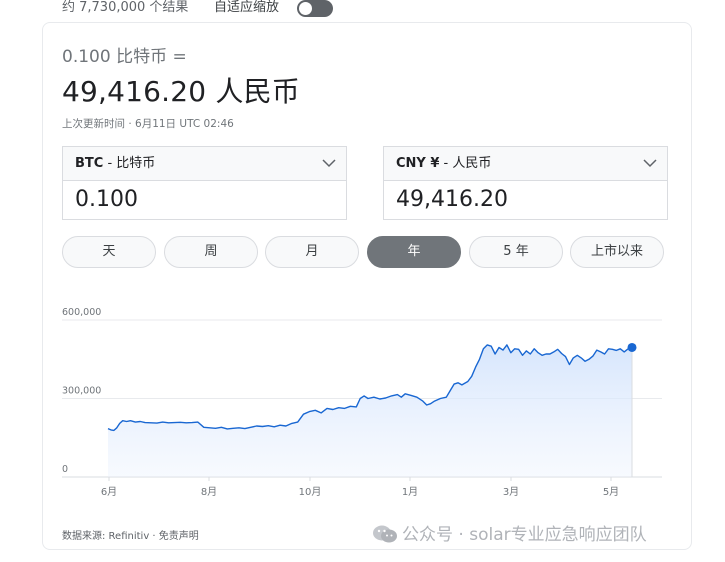 The width and height of the screenshot is (725, 562). I want to click on data-source-note: 数据来源: Refinitiv · 免责声明, so click(130, 536).